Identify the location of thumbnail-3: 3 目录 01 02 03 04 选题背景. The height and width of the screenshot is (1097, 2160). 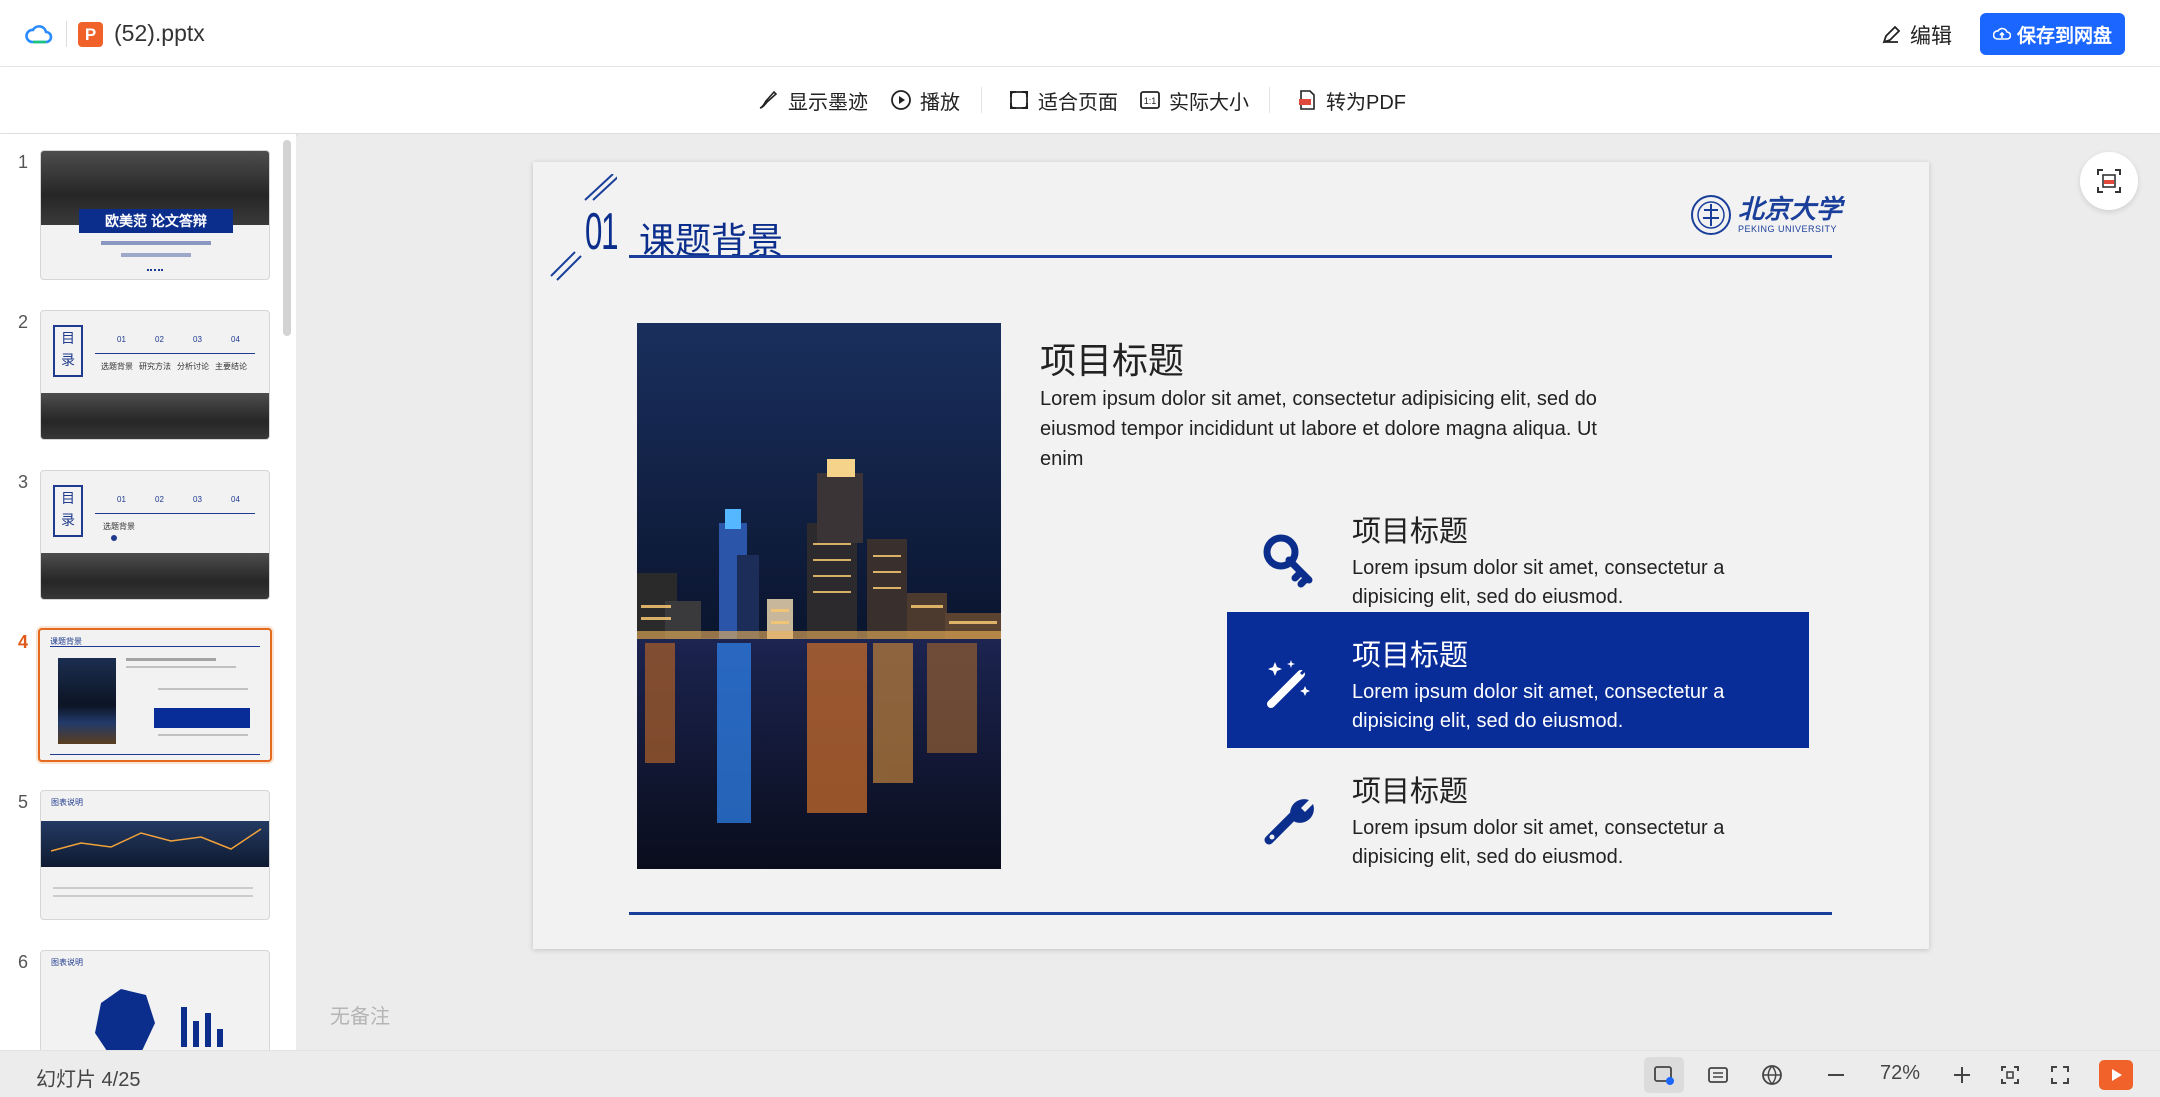
(141, 527).